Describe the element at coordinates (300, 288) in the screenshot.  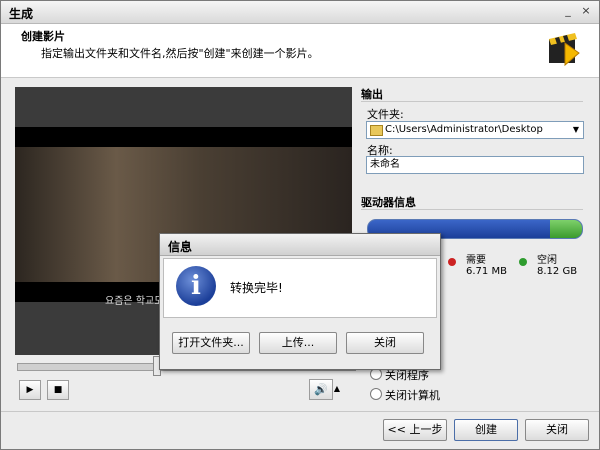
I see `dialog-body: i 转换完毕!` at that location.